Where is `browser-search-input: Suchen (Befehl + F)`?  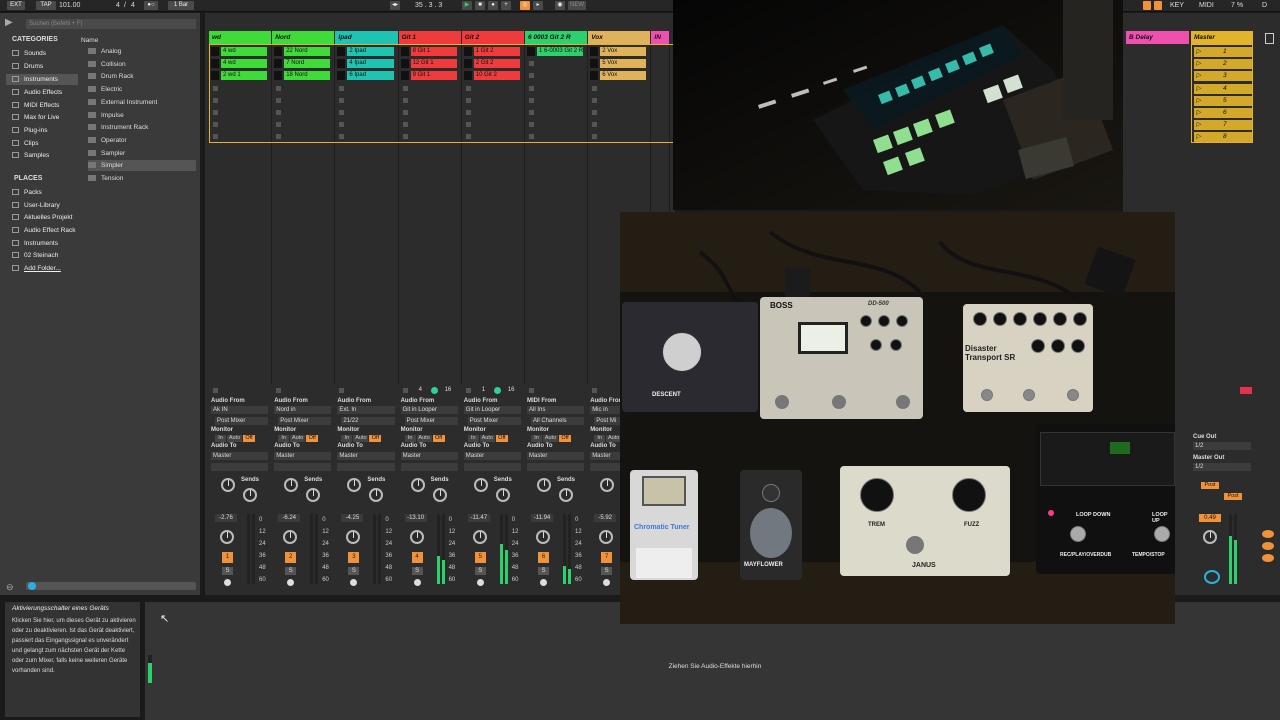
browser-search-input: Suchen (Befehl + F) is located at coordinates (111, 24).